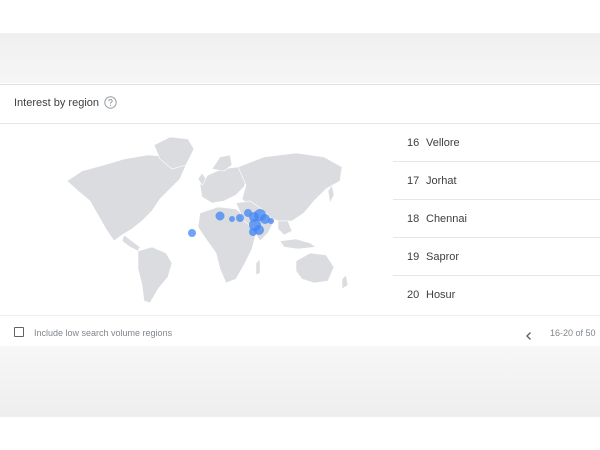  Describe the element at coordinates (413, 181) in the screenshot. I see `region-rank: 17` at that location.